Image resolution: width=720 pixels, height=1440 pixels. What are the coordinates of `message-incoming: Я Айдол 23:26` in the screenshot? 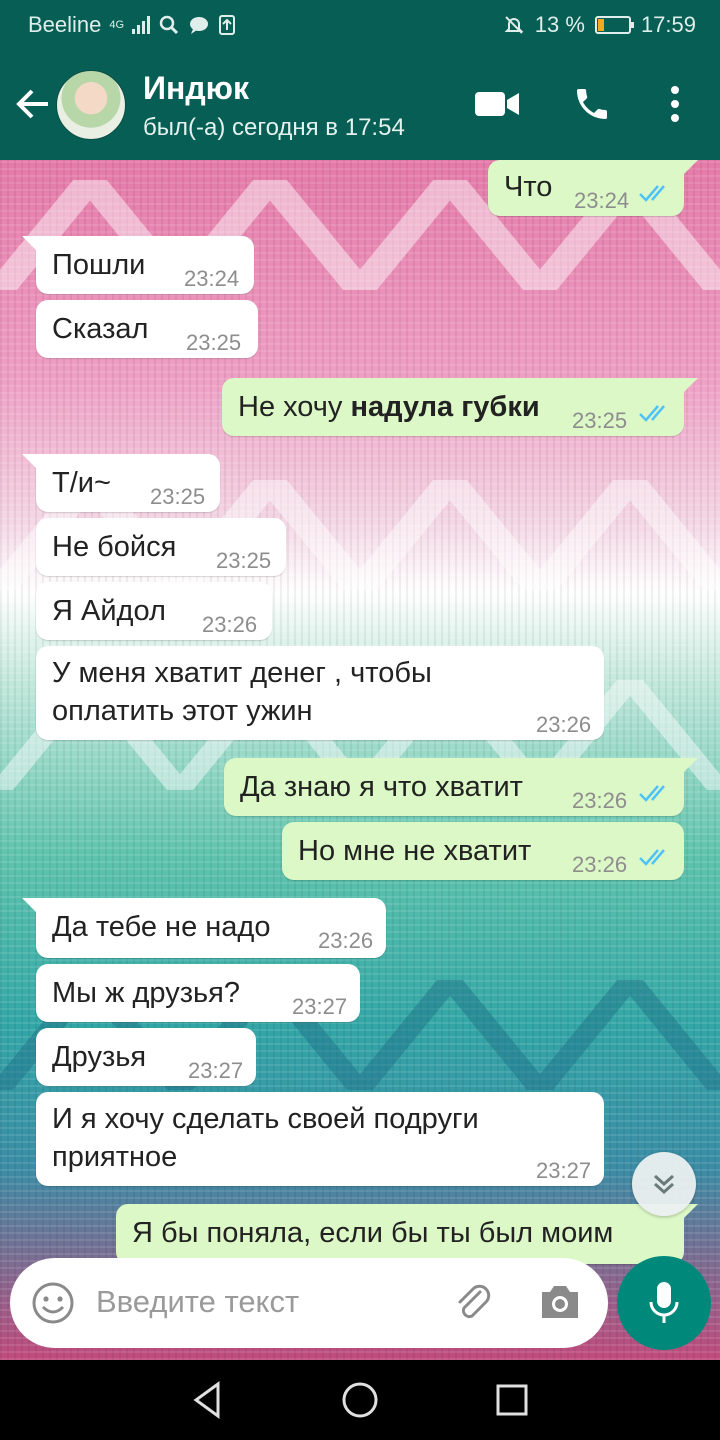 It's located at (154, 611).